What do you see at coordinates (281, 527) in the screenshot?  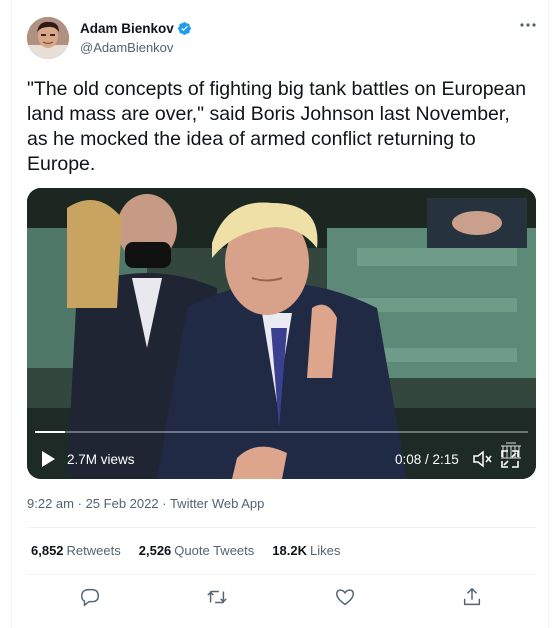 I see `divider` at bounding box center [281, 527].